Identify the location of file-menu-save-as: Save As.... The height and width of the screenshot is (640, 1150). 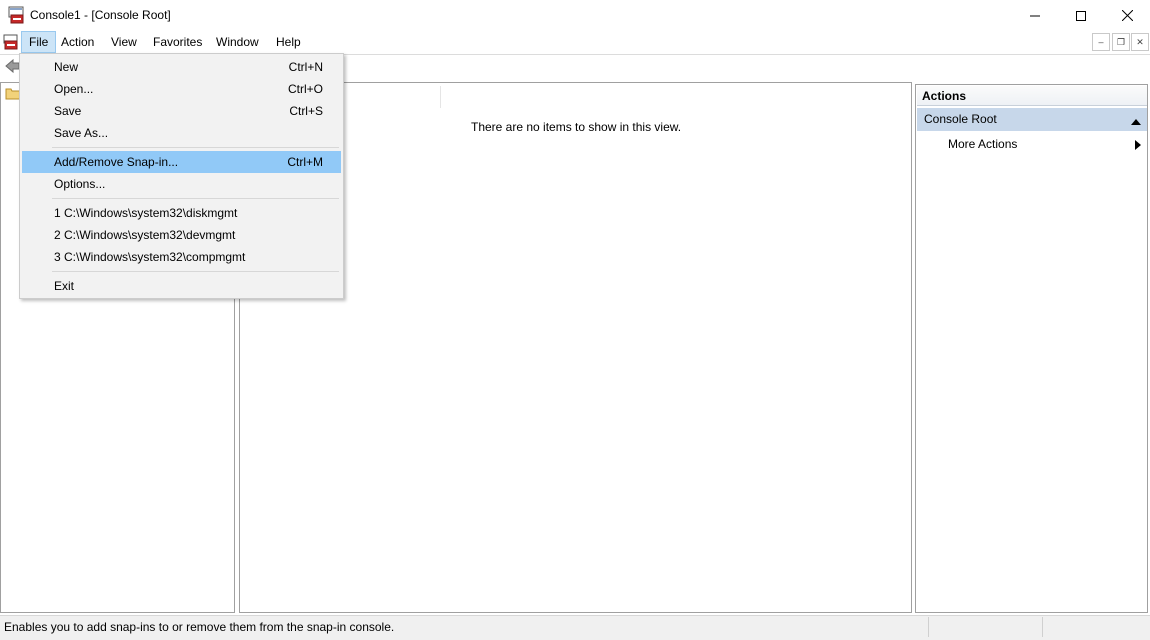
(181, 133).